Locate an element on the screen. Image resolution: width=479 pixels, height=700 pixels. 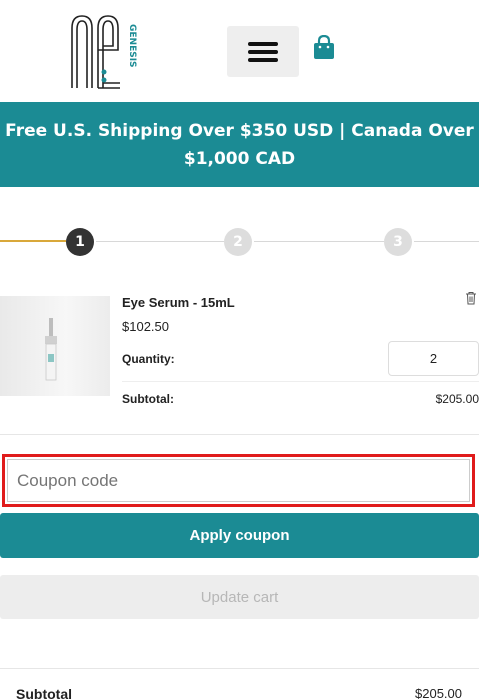
product-name: Eye Serum - 15mL is located at coordinates (178, 302).